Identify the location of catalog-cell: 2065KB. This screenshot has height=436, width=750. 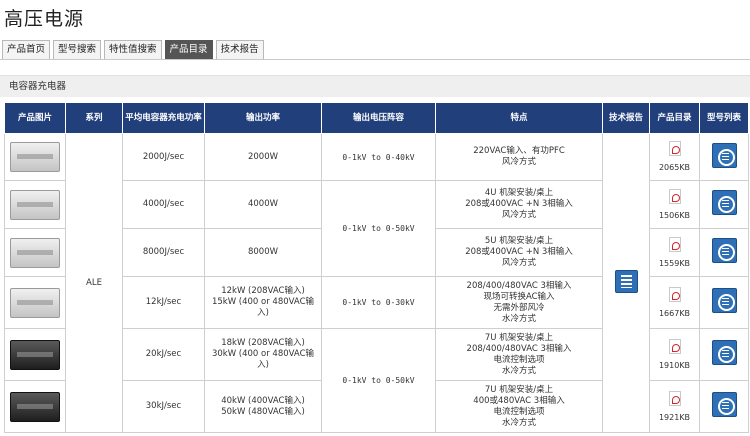
(674, 157).